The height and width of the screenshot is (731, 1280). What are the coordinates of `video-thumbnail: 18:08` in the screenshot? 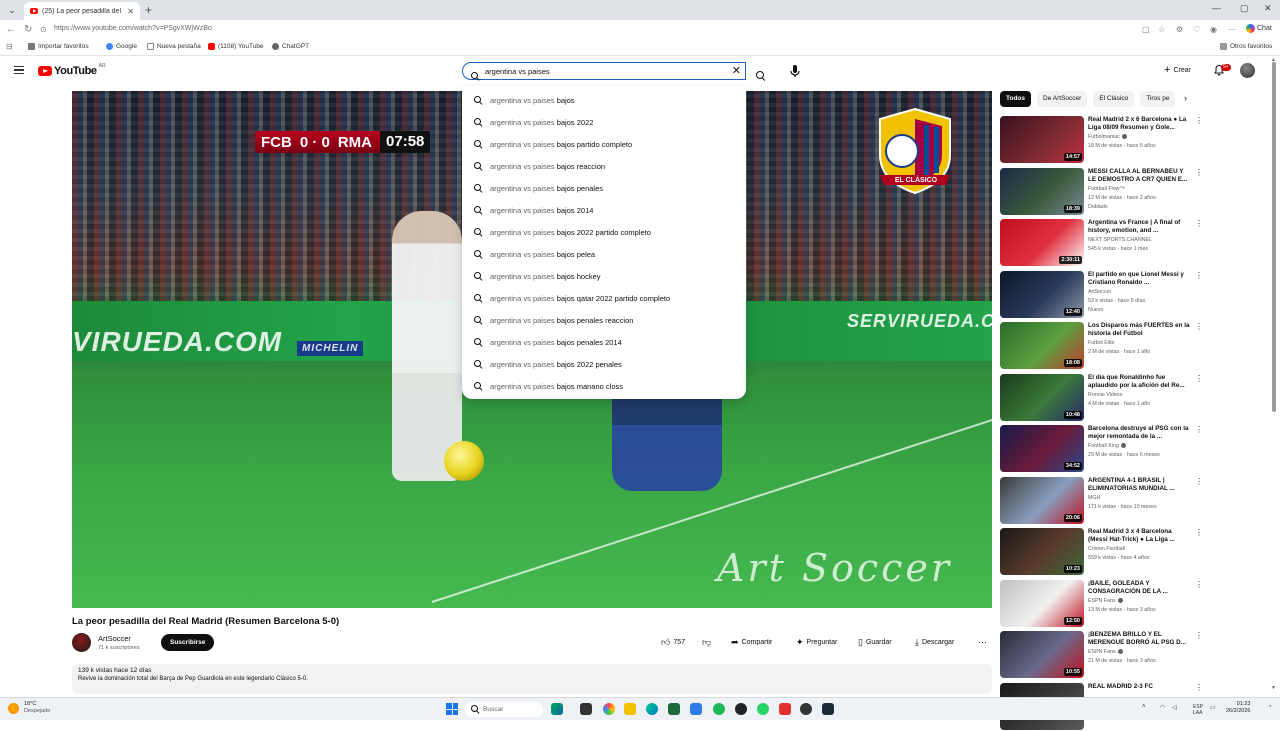 It's located at (1042, 345).